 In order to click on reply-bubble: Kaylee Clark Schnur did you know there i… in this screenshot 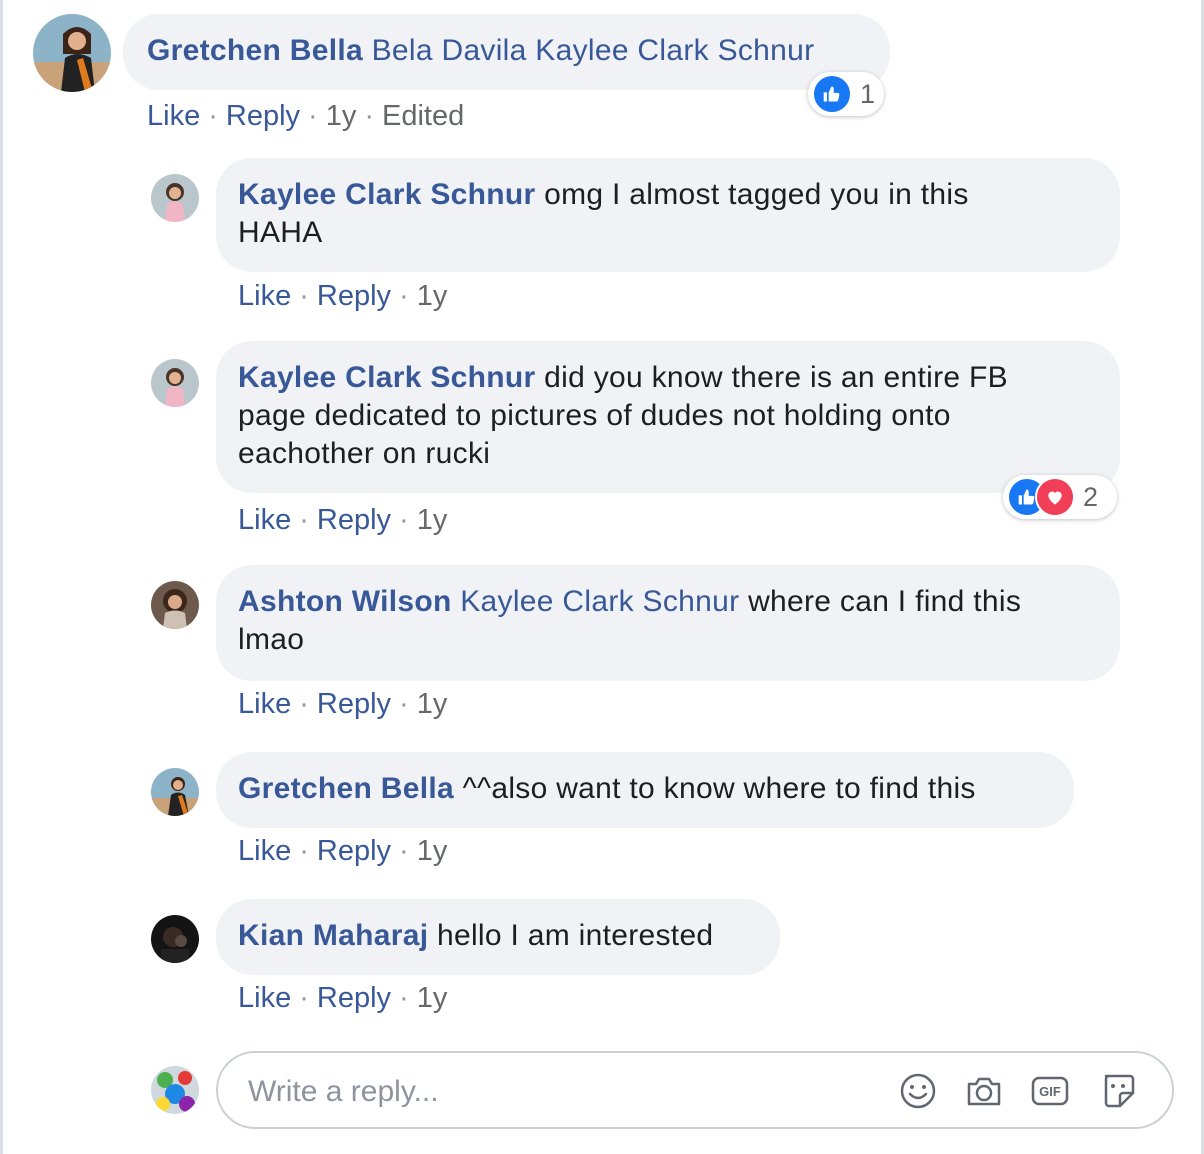, I will do `click(668, 417)`.